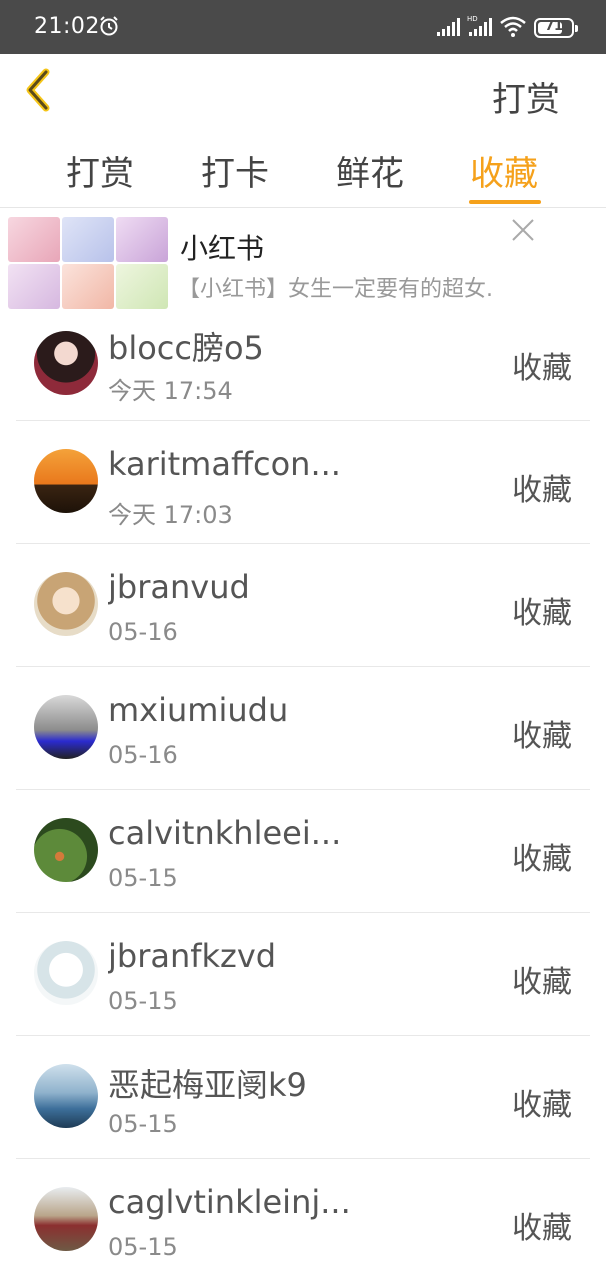  Describe the element at coordinates (448, 27) in the screenshot. I see `cellular-signal-icon` at that location.